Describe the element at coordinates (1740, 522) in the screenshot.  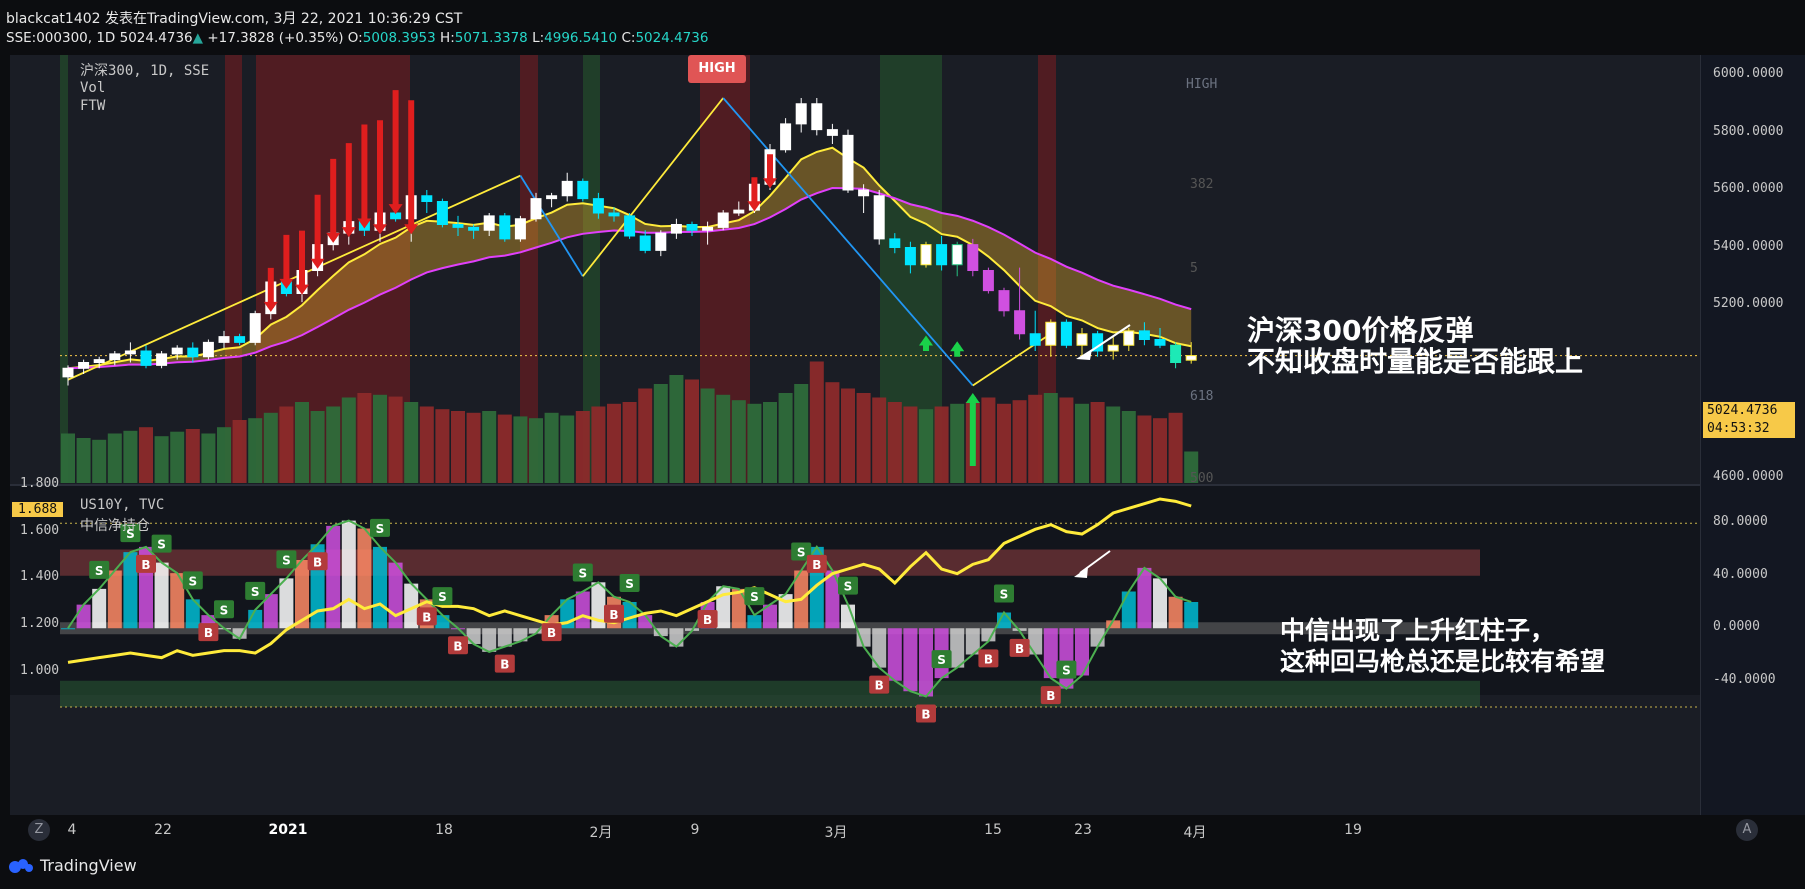
I see `sub-right-tick: 80.0000` at that location.